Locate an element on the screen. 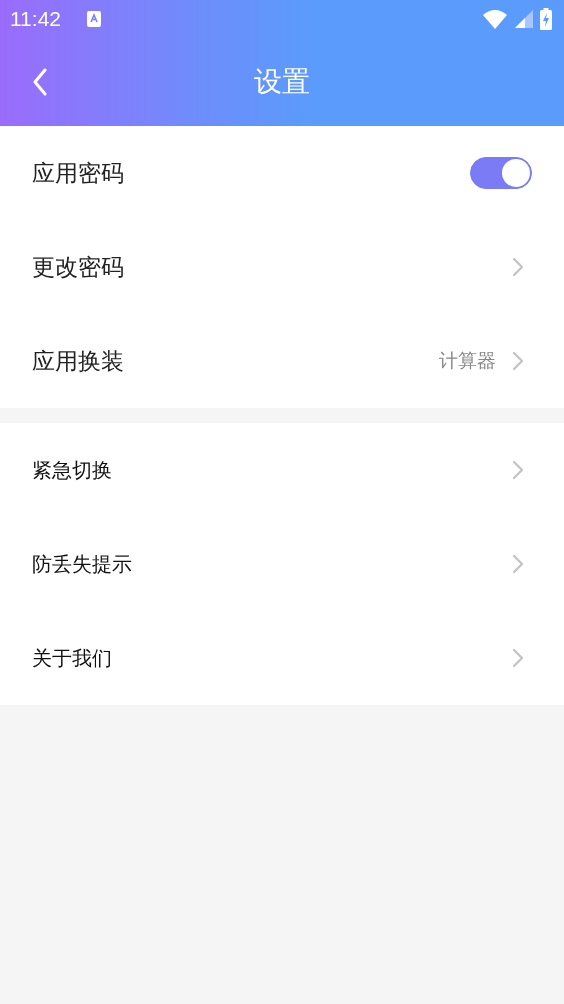 The width and height of the screenshot is (564, 1004). battery-icon is located at coordinates (546, 19).